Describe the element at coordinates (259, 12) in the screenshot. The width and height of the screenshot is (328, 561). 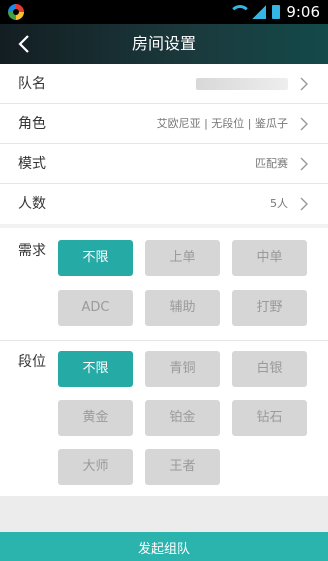
I see `signal-icon` at that location.